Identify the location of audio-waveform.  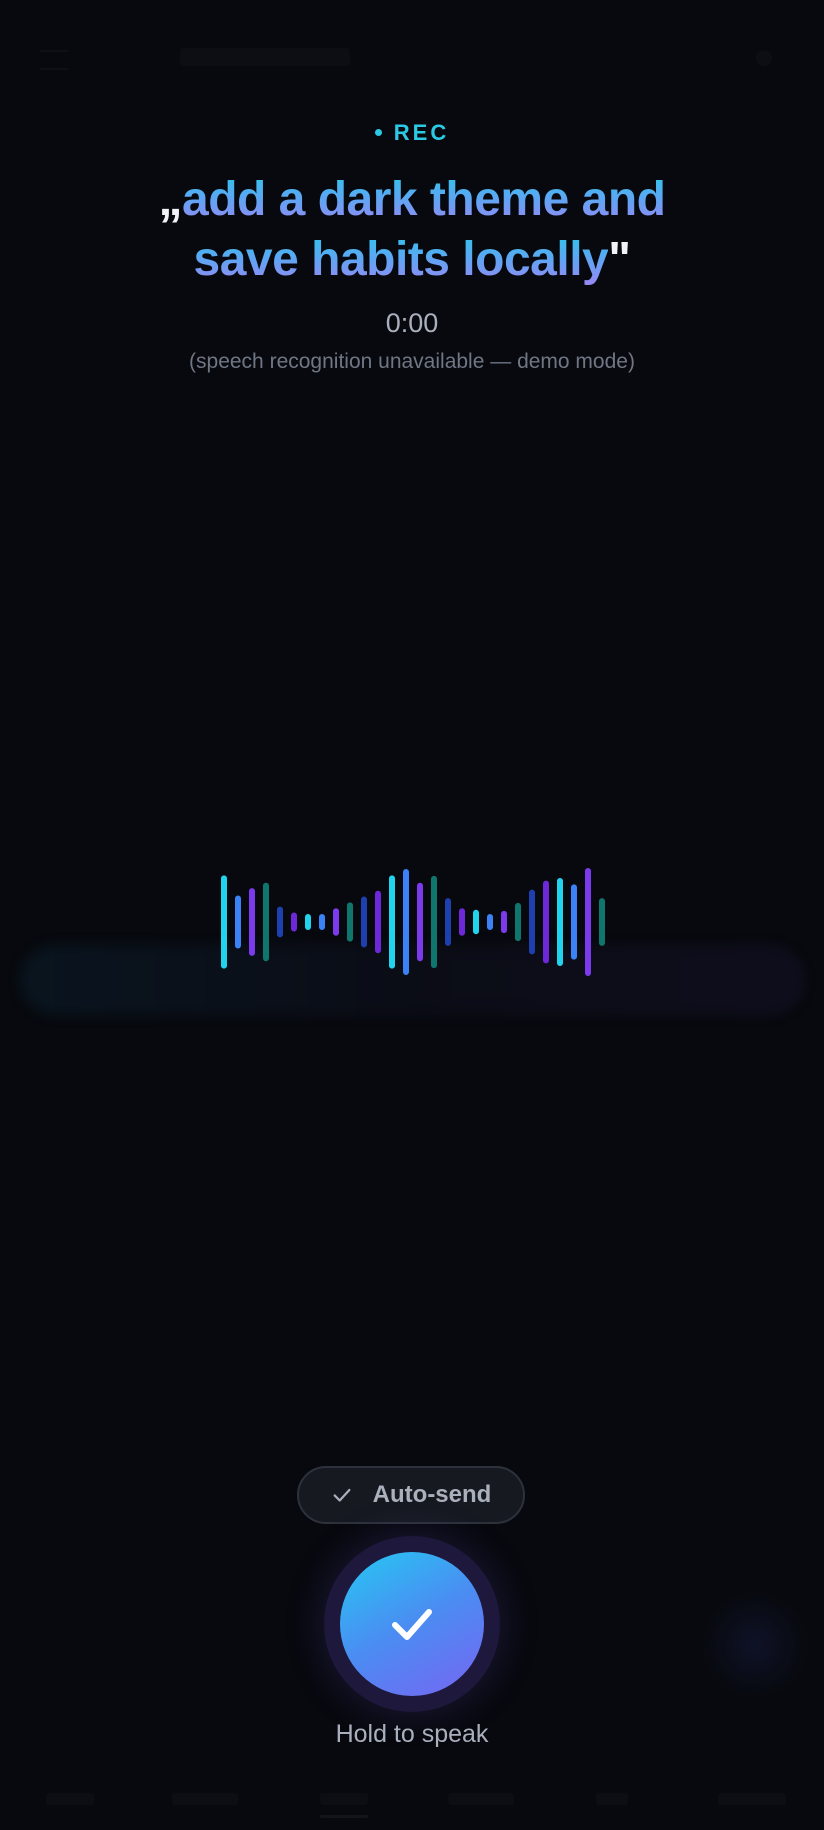
(413, 922).